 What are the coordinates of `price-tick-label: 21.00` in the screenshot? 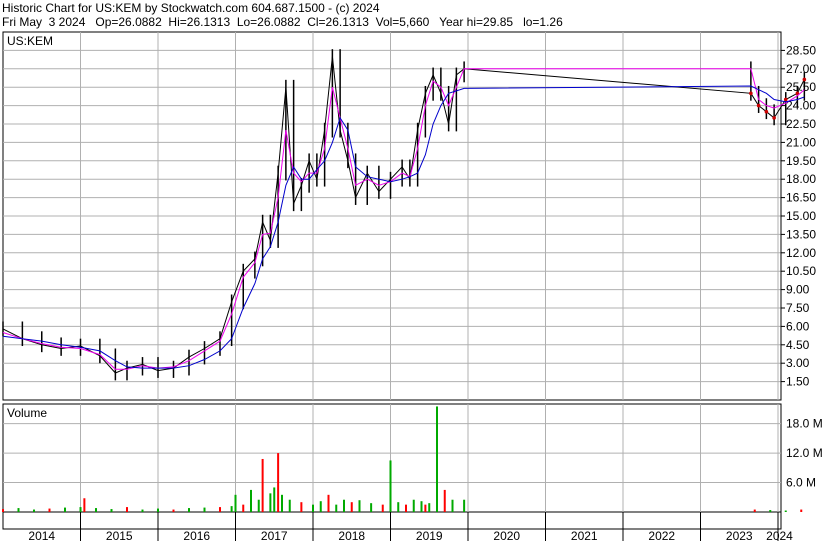 It's located at (801, 142).